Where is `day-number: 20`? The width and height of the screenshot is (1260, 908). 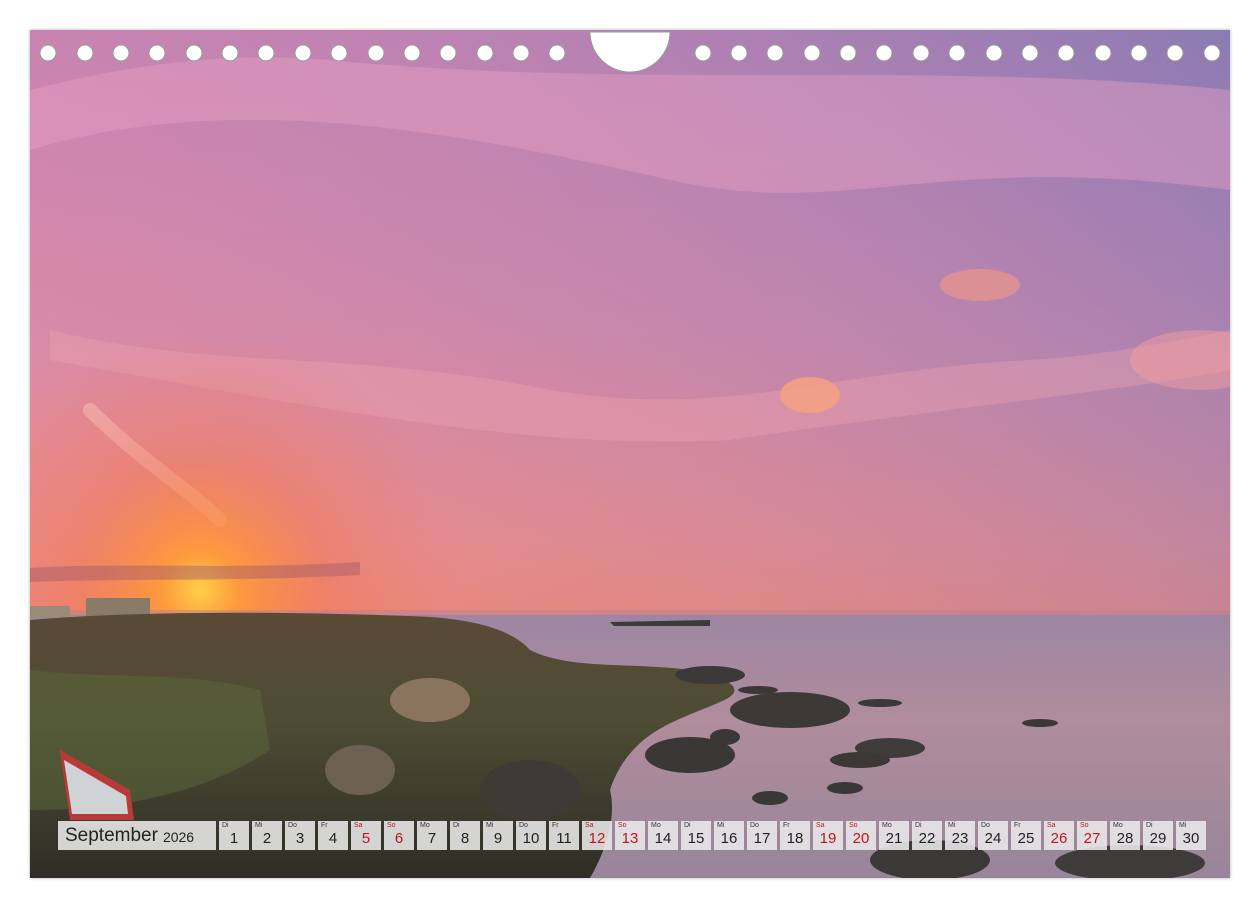 day-number: 20 is located at coordinates (861, 838).